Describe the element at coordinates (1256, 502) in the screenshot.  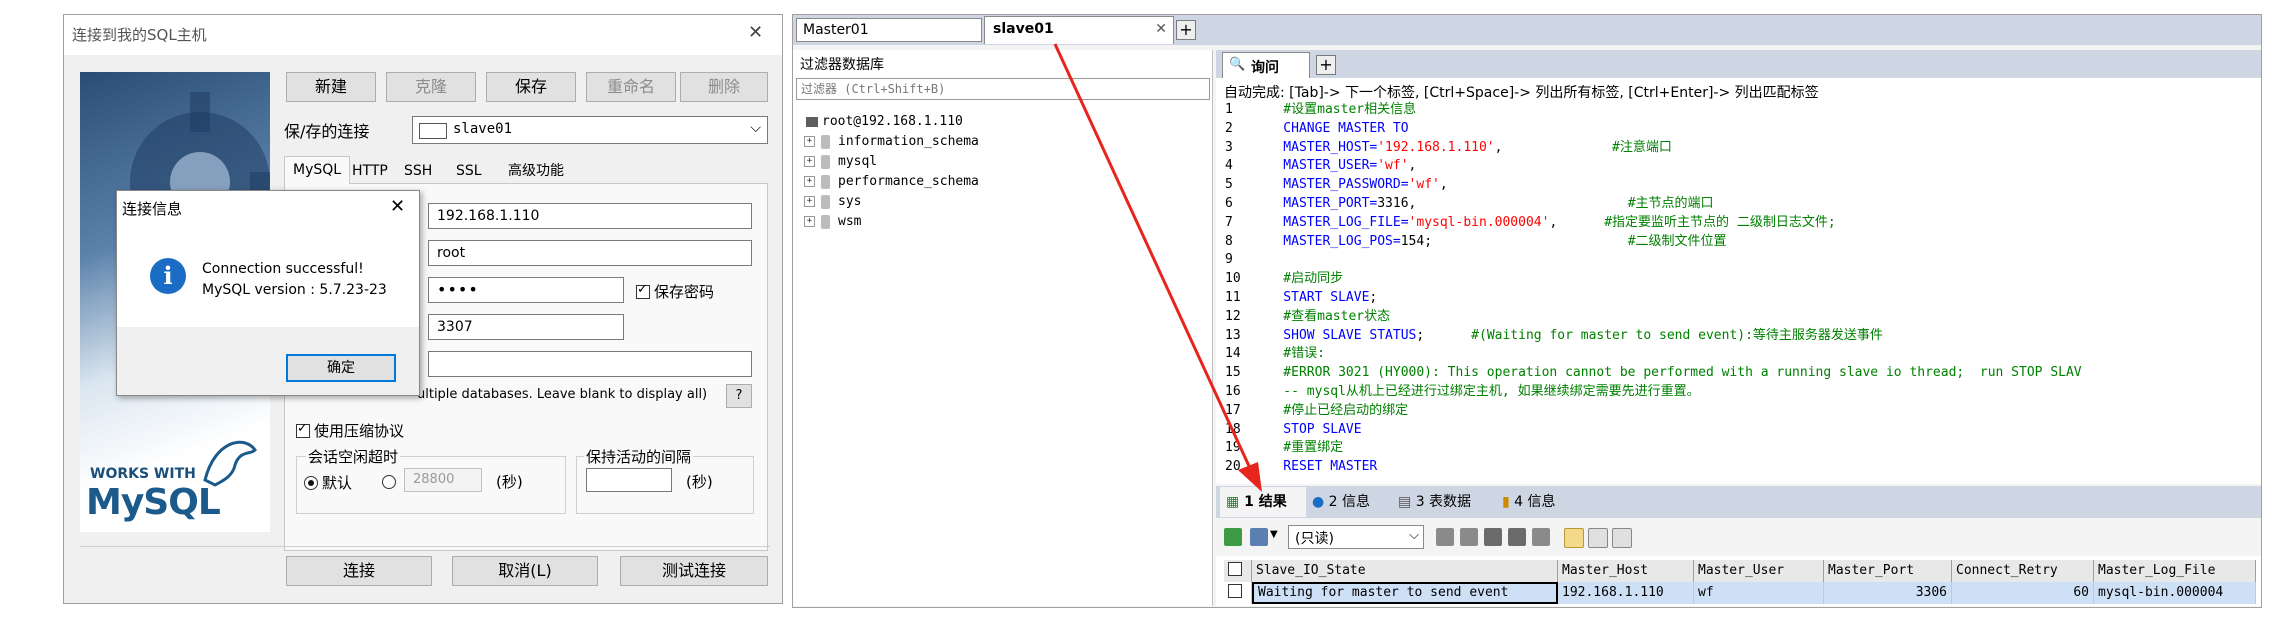
I see `tab-results: ▦ 1 结果` at that location.